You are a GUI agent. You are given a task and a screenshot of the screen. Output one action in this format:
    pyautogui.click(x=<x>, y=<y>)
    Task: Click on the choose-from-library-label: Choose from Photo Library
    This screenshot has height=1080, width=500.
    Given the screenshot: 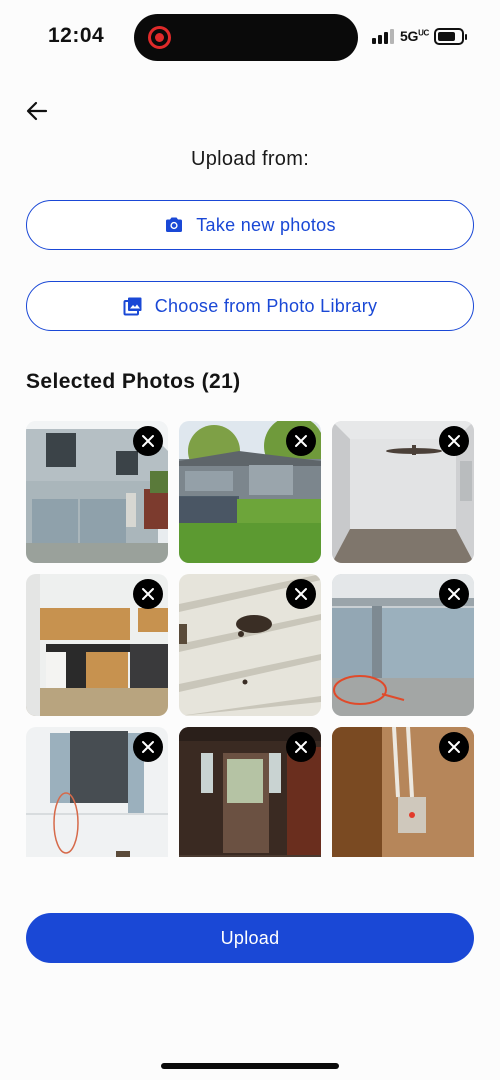 What is the action you would take?
    pyautogui.click(x=266, y=305)
    